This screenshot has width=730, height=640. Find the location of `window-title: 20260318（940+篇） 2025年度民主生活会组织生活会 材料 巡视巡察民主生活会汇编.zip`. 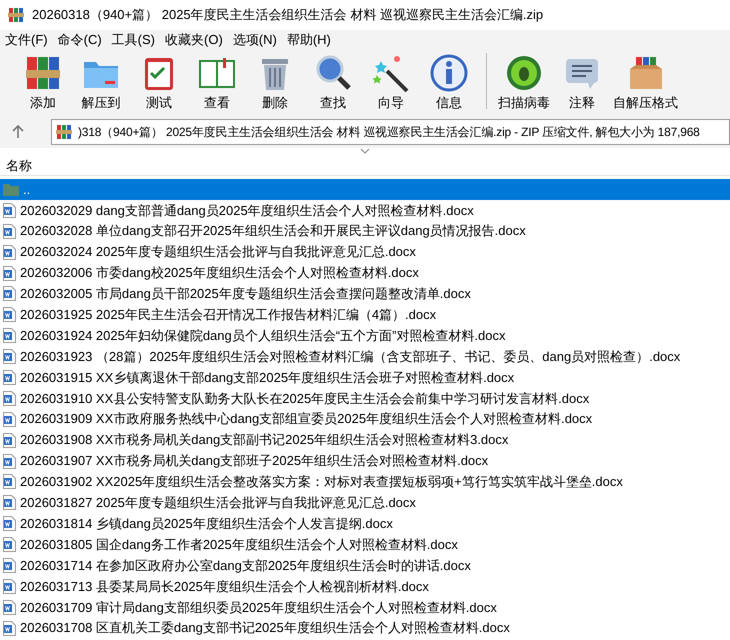

window-title: 20260318（940+篇） 2025年度民主生活会组织生活会 材料 巡视巡察民主生活会汇编.zip is located at coordinates (288, 15).